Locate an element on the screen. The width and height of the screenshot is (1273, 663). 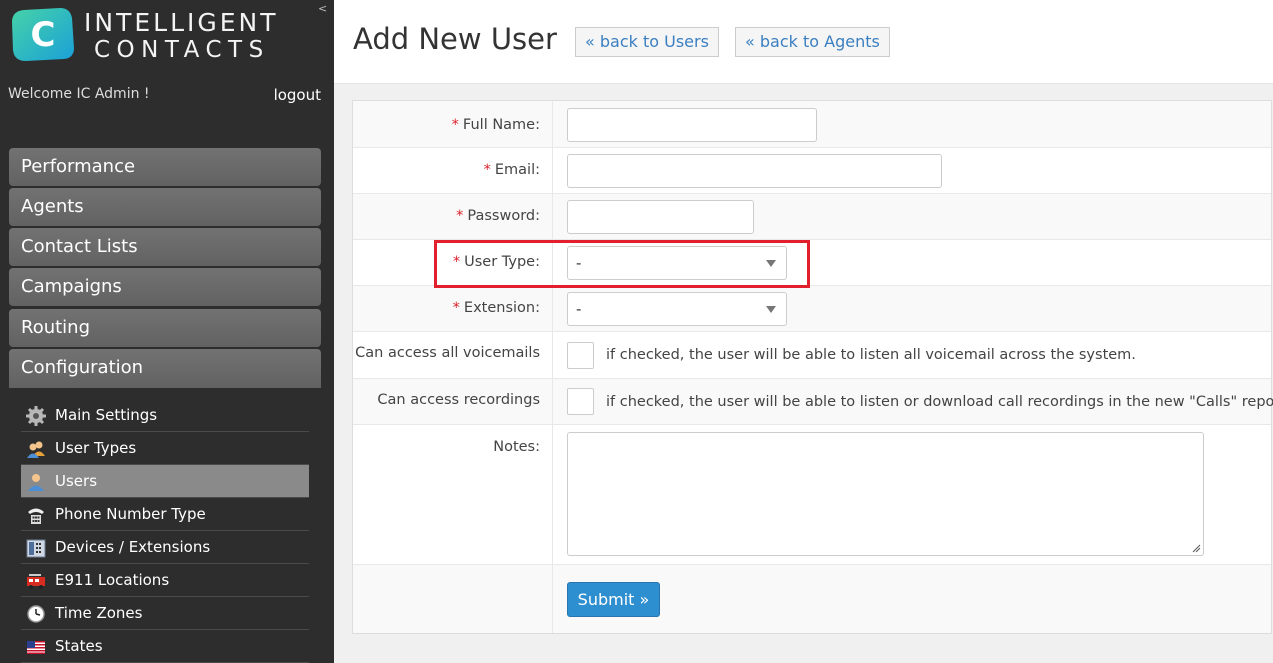
extension-value: - is located at coordinates (579, 309).